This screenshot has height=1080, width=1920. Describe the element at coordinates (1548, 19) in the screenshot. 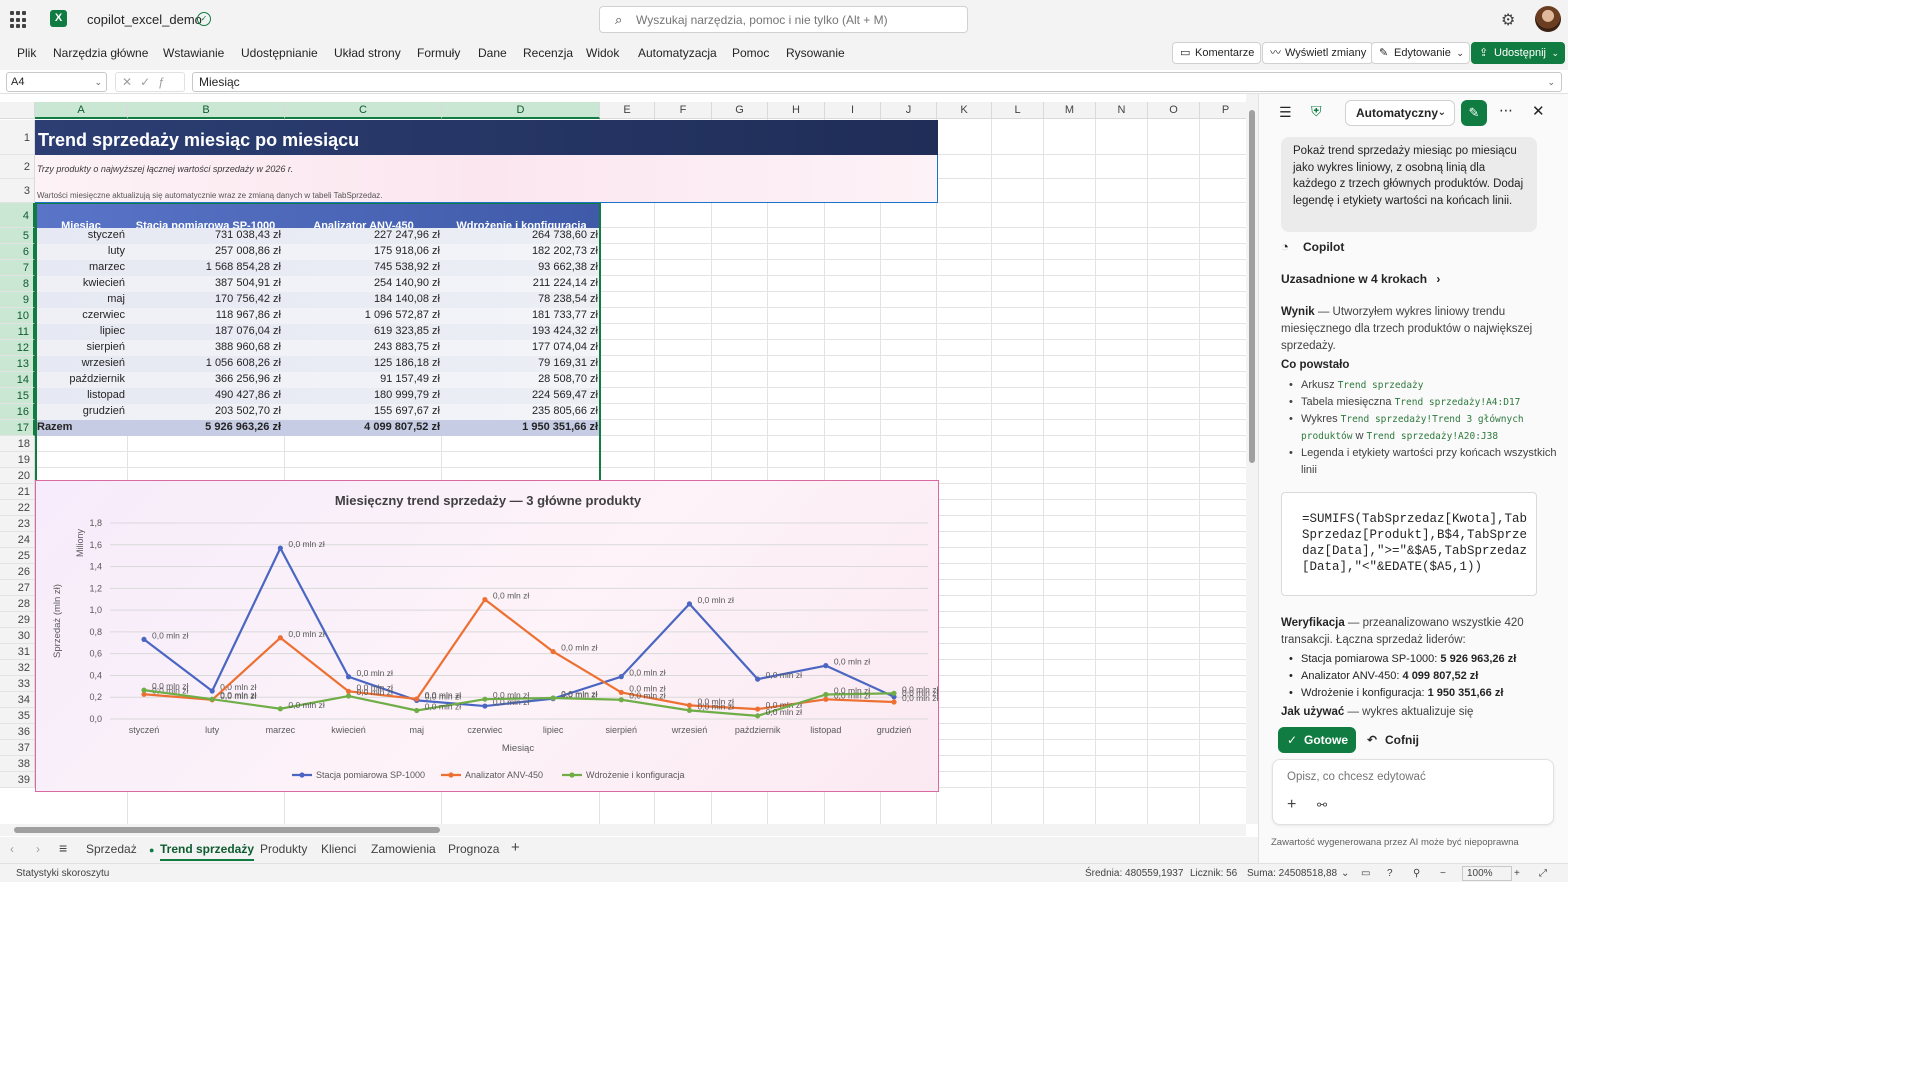

I see `avatar` at that location.